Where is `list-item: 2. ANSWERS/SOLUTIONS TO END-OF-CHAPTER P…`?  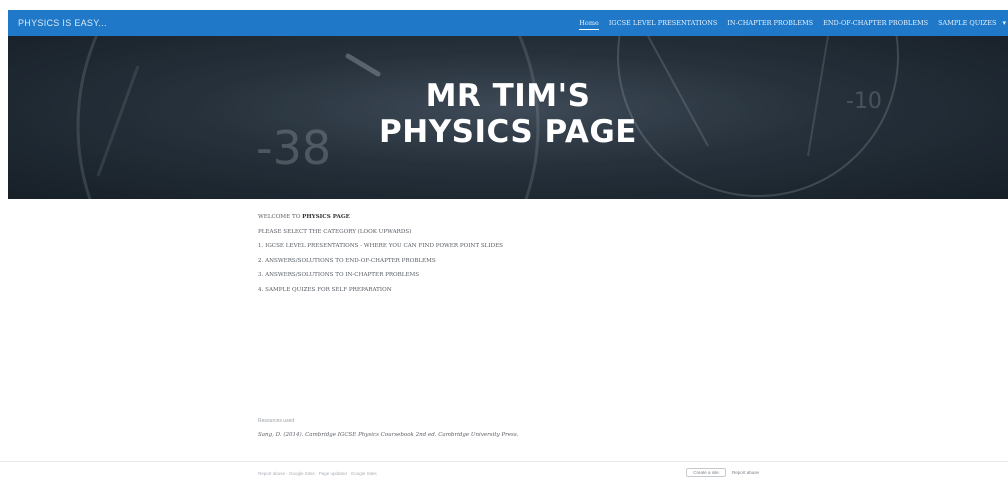 list-item: 2. ANSWERS/SOLUTIONS TO END-OF-CHAPTER P… is located at coordinates (347, 260).